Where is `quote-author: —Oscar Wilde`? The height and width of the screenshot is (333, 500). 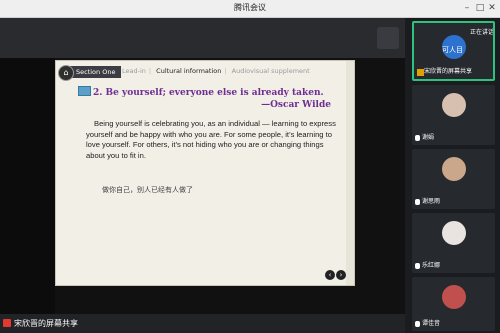 quote-author: —Oscar Wilde is located at coordinates (296, 105).